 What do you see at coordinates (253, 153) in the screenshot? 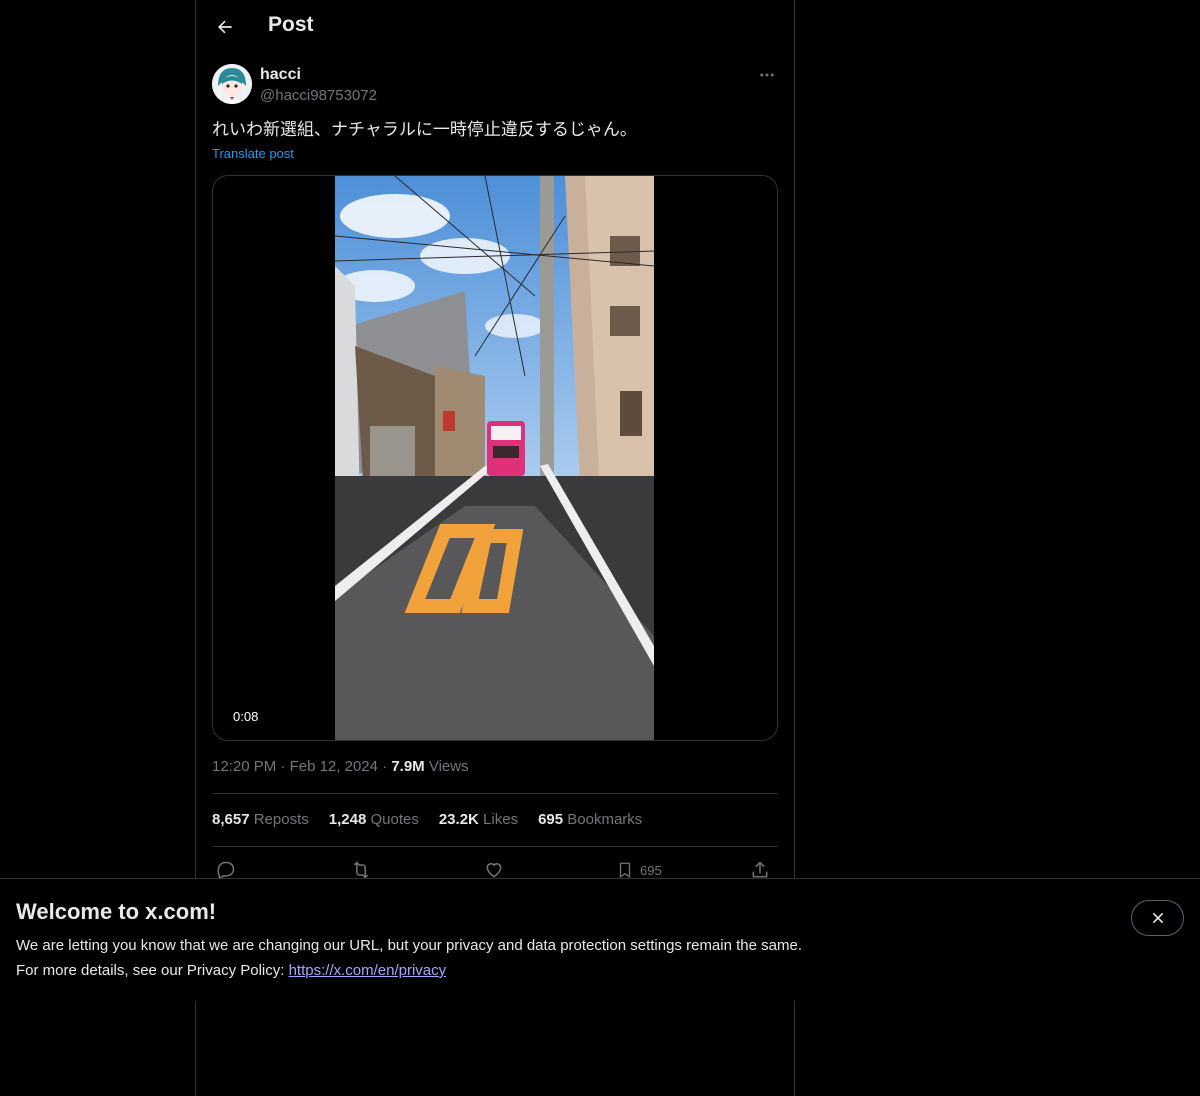
I see `translate-post-link: Translate post` at bounding box center [253, 153].